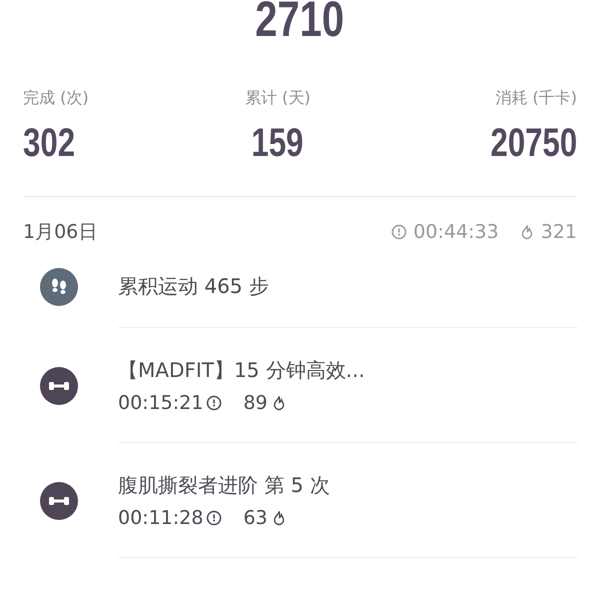 The width and height of the screenshot is (600, 600). I want to click on stat-label: 完成 (次), so click(56, 98).